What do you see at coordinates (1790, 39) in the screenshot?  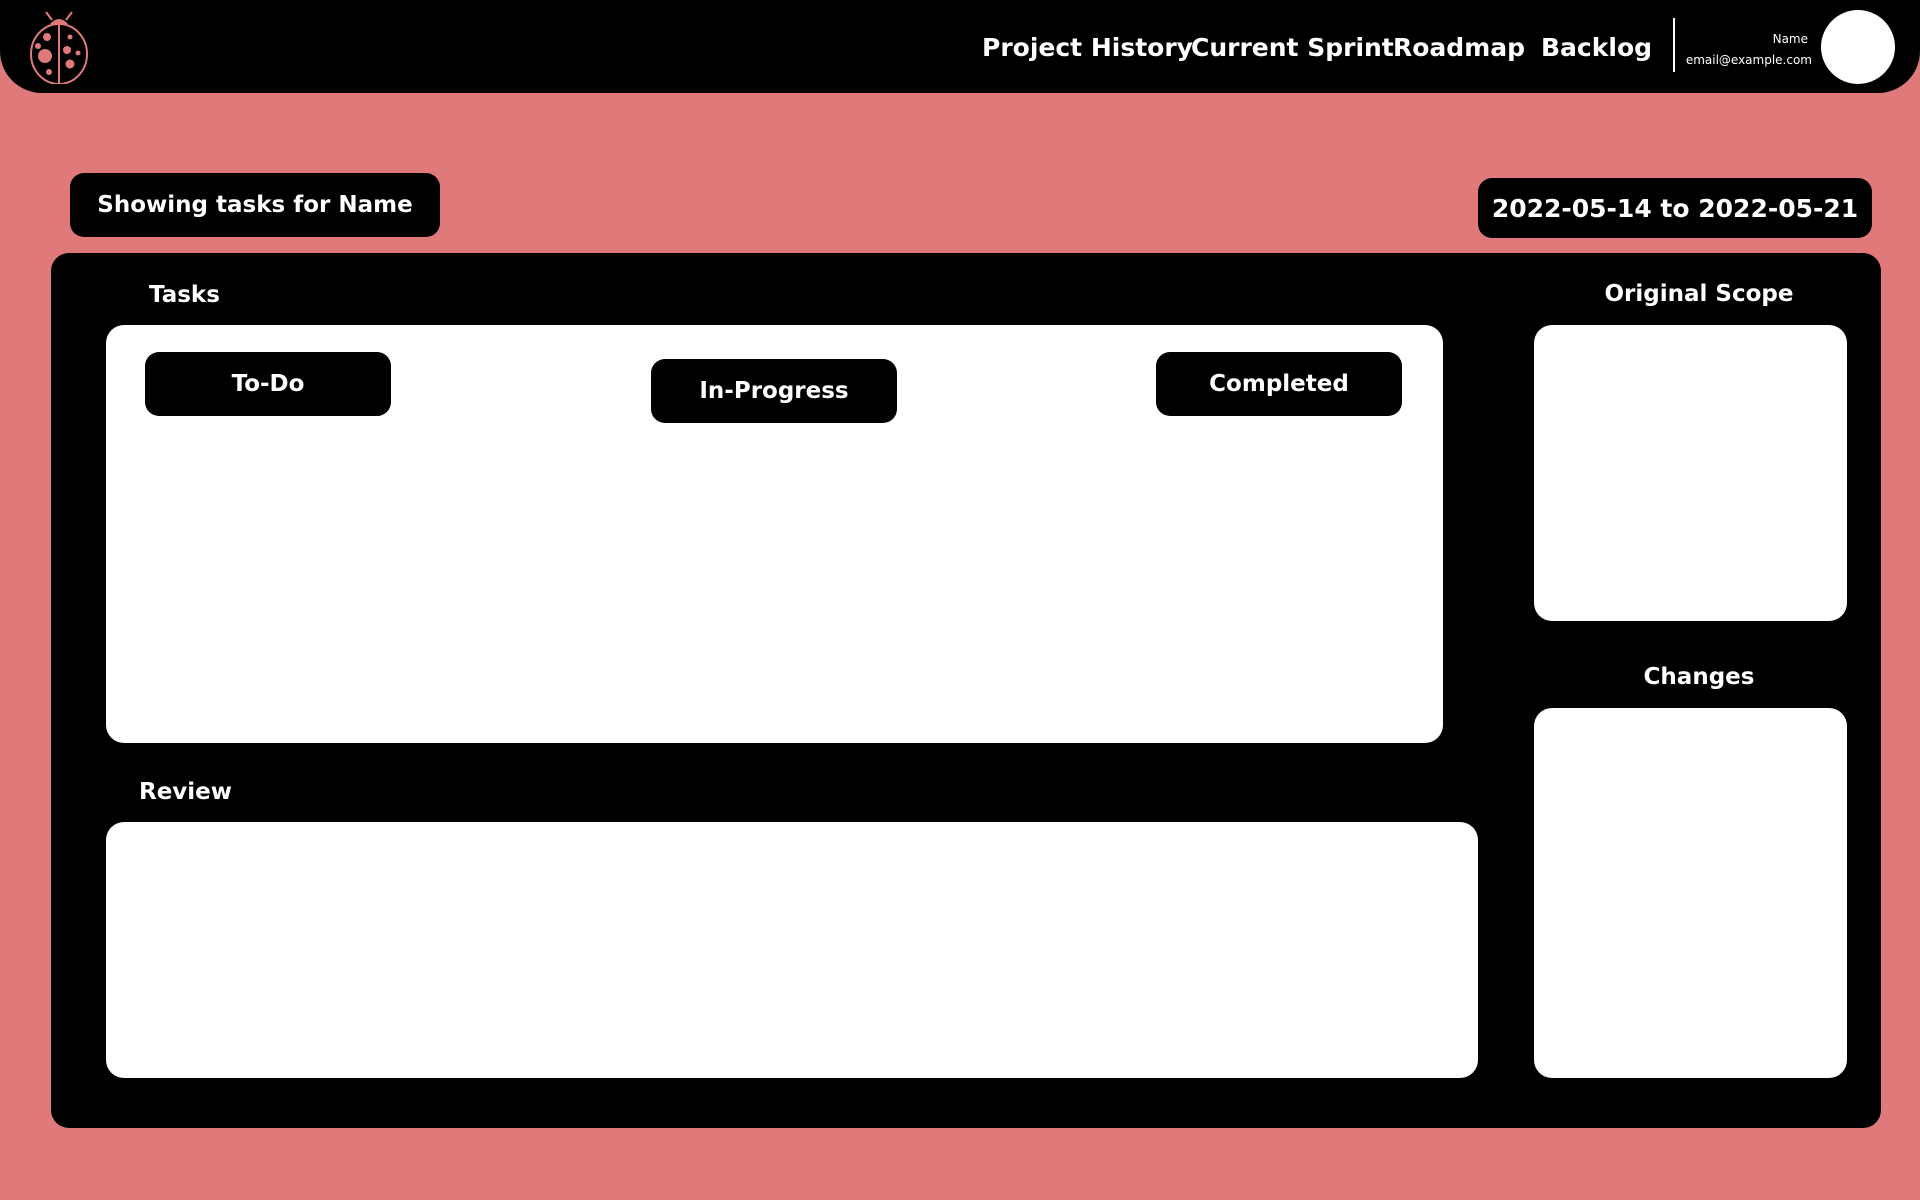 I see `user-name: Name` at bounding box center [1790, 39].